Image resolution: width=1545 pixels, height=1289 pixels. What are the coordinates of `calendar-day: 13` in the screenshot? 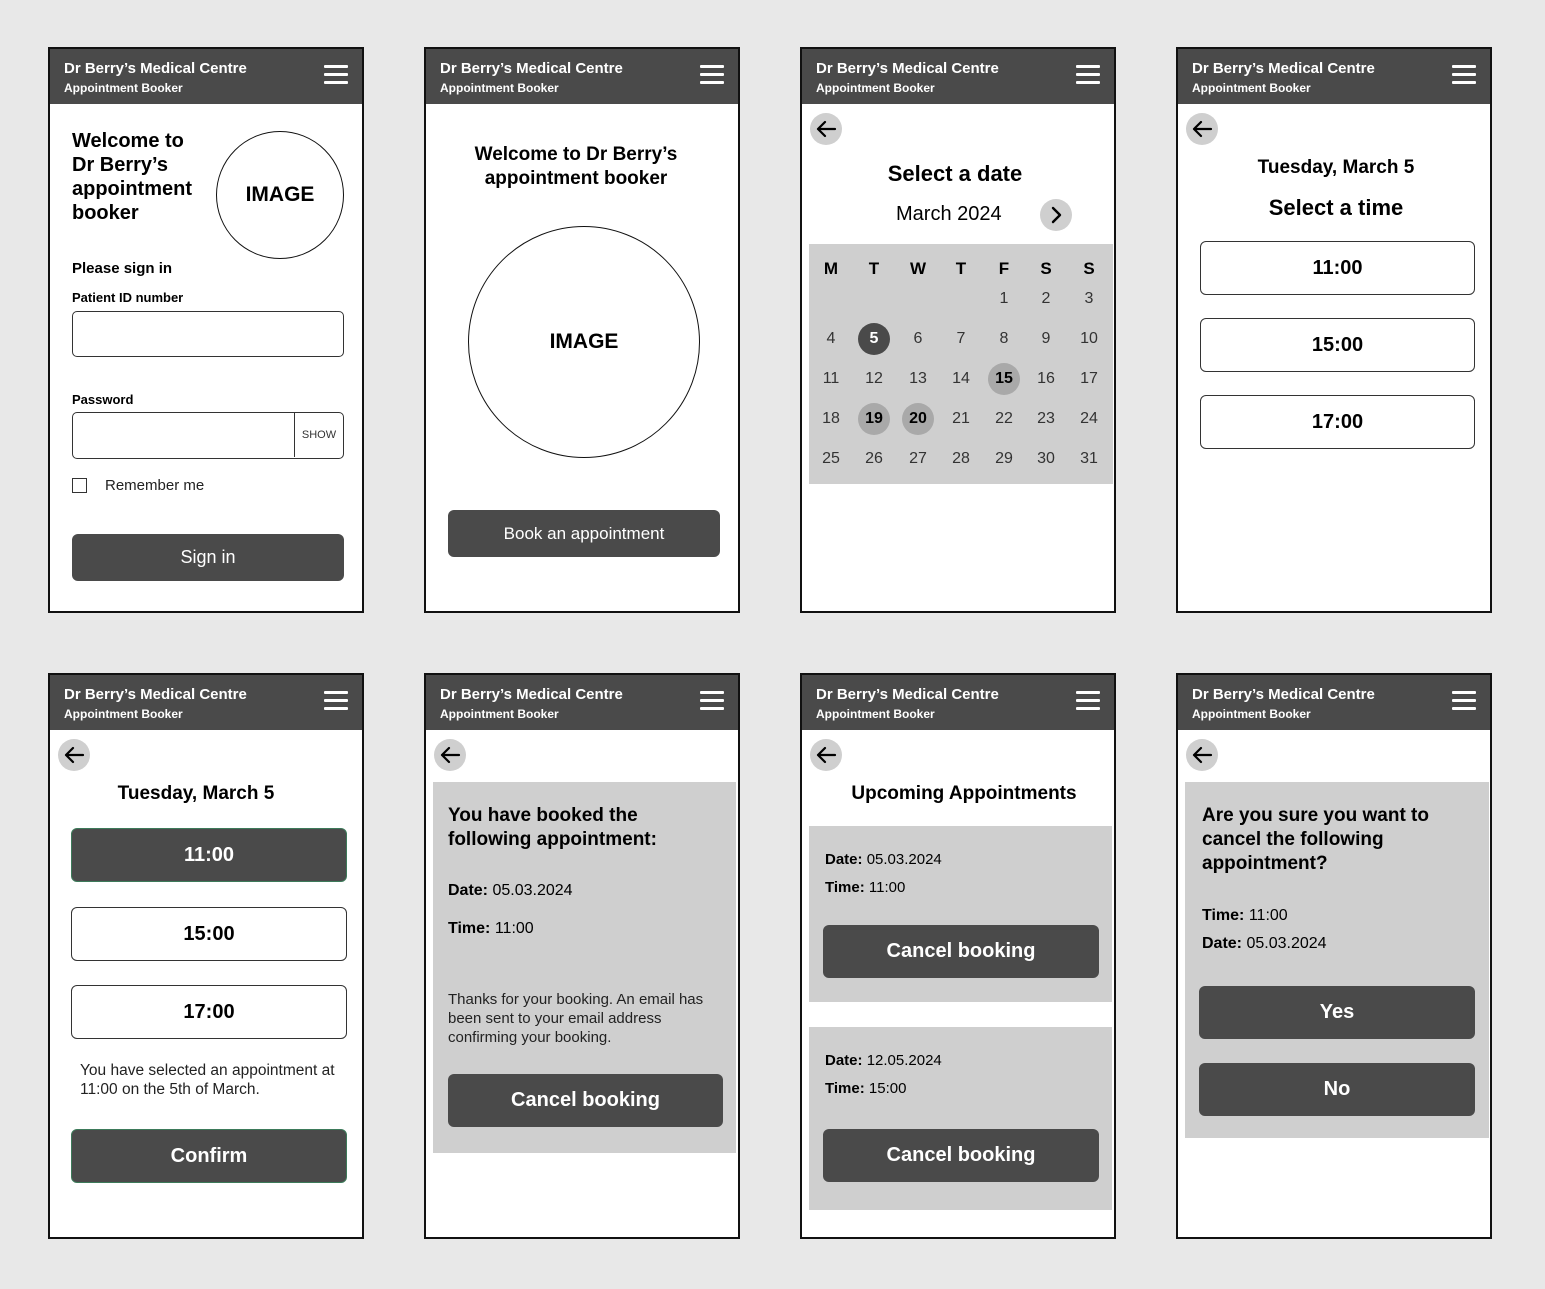 It's located at (918, 379).